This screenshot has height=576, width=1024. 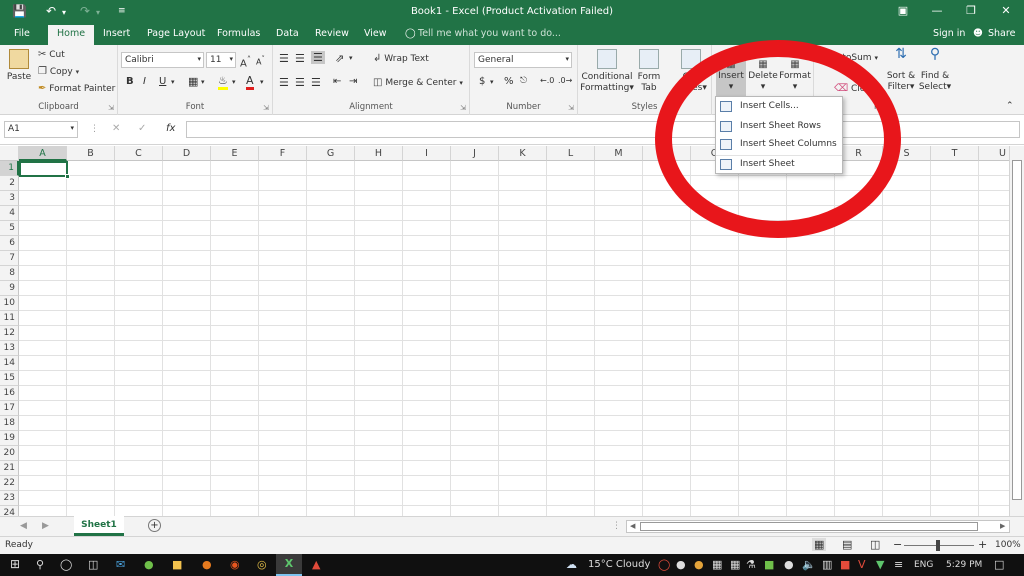 I want to click on number-launcher-icon: ⇲, so click(x=571, y=108).